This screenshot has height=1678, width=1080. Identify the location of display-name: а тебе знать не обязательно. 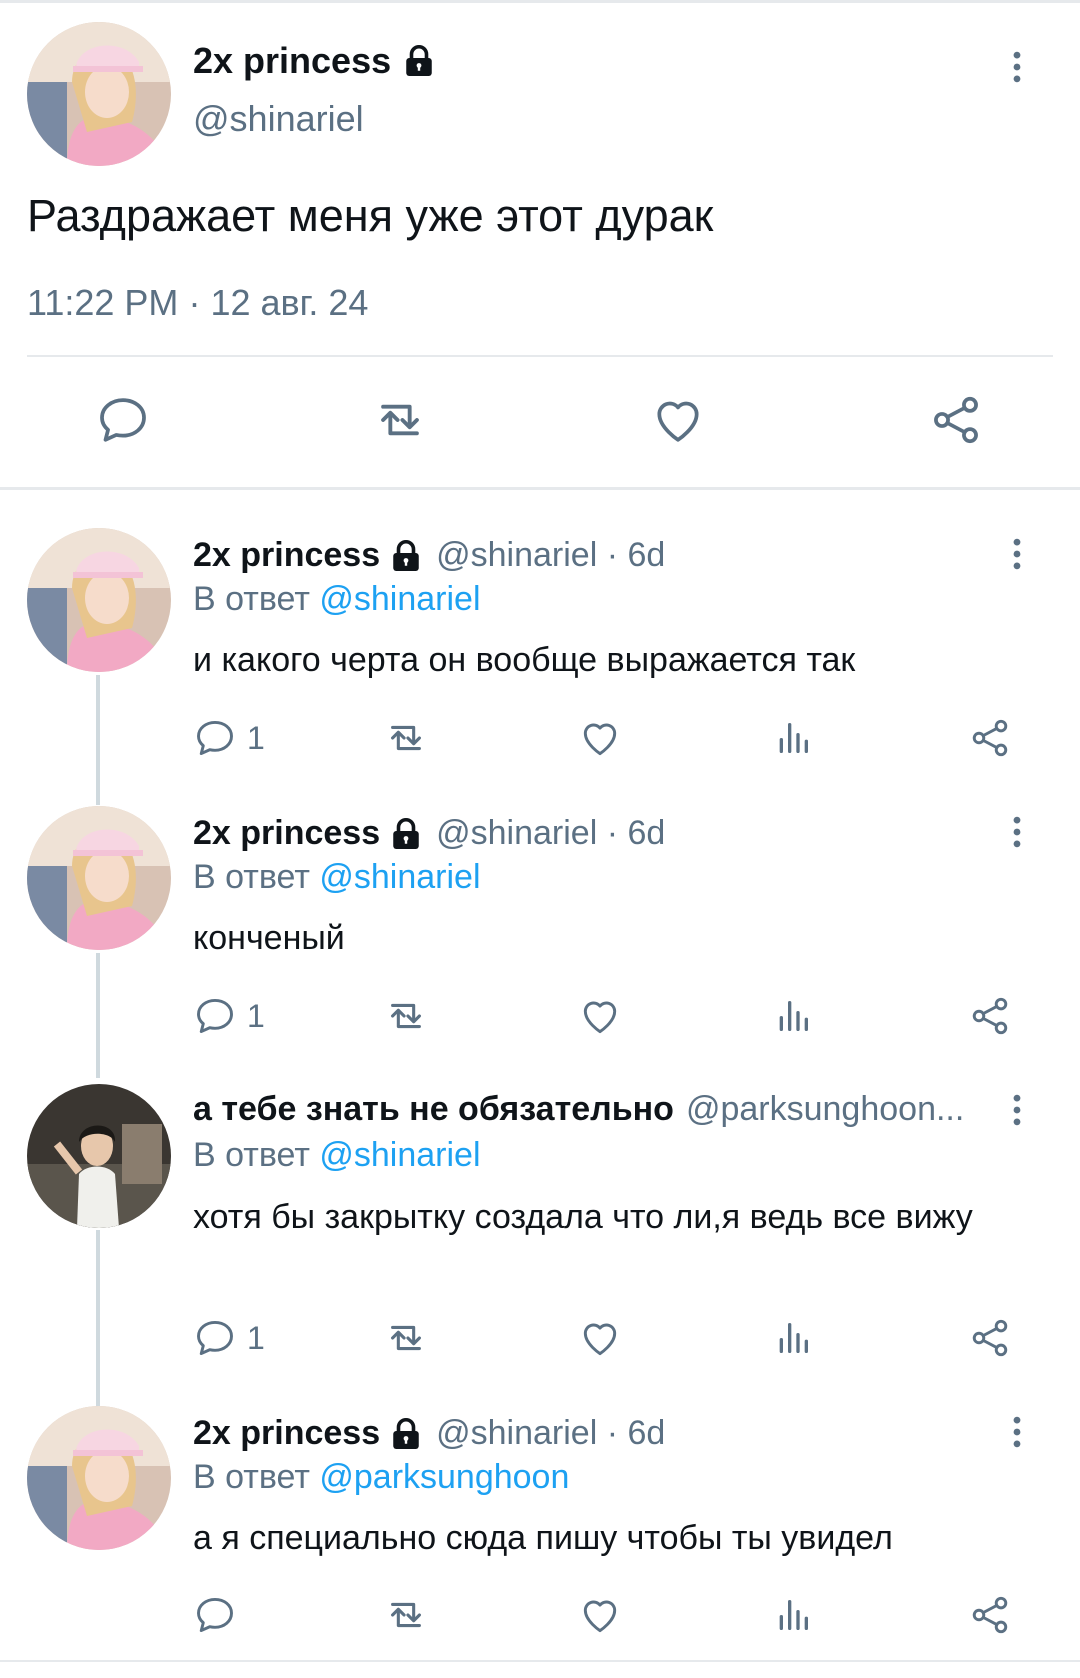
(433, 1109).